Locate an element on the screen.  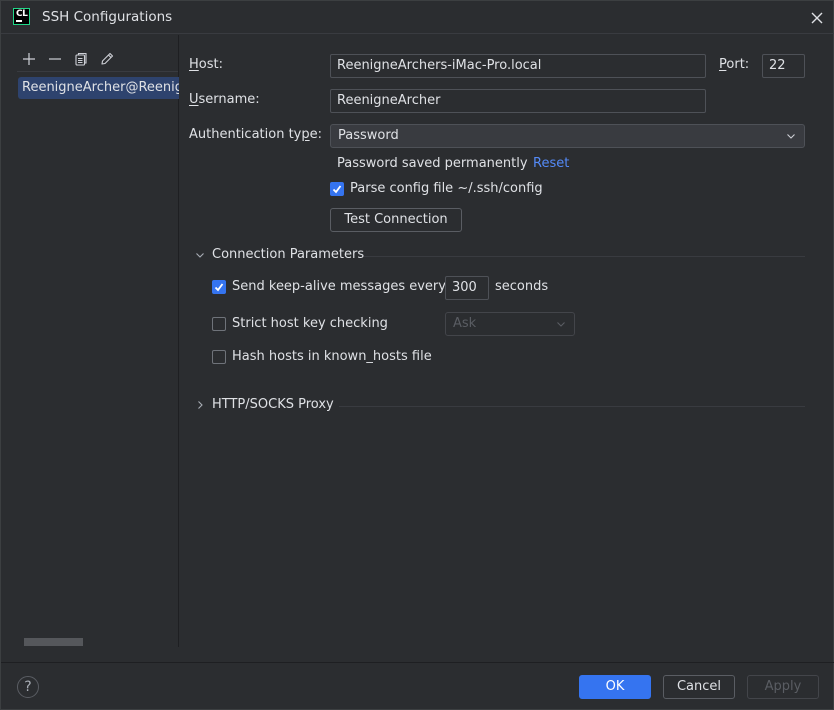
password-status-text: Password saved permanently is located at coordinates (432, 163).